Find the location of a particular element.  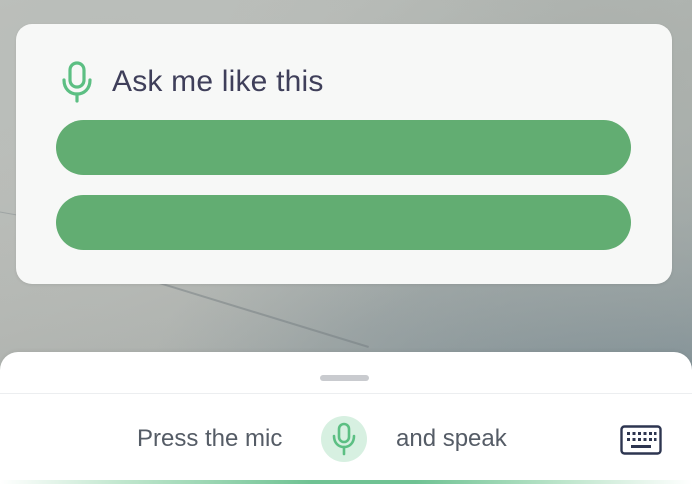

divider is located at coordinates (346, 393).